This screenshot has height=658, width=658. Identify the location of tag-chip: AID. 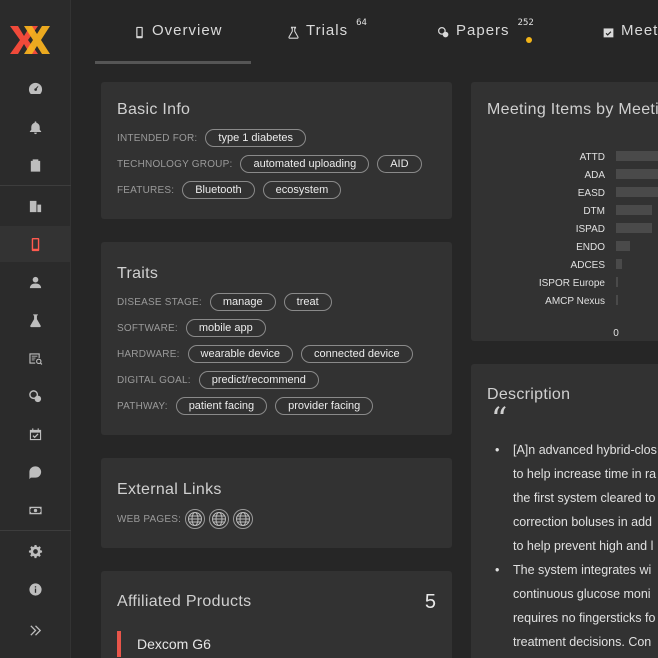
(399, 164).